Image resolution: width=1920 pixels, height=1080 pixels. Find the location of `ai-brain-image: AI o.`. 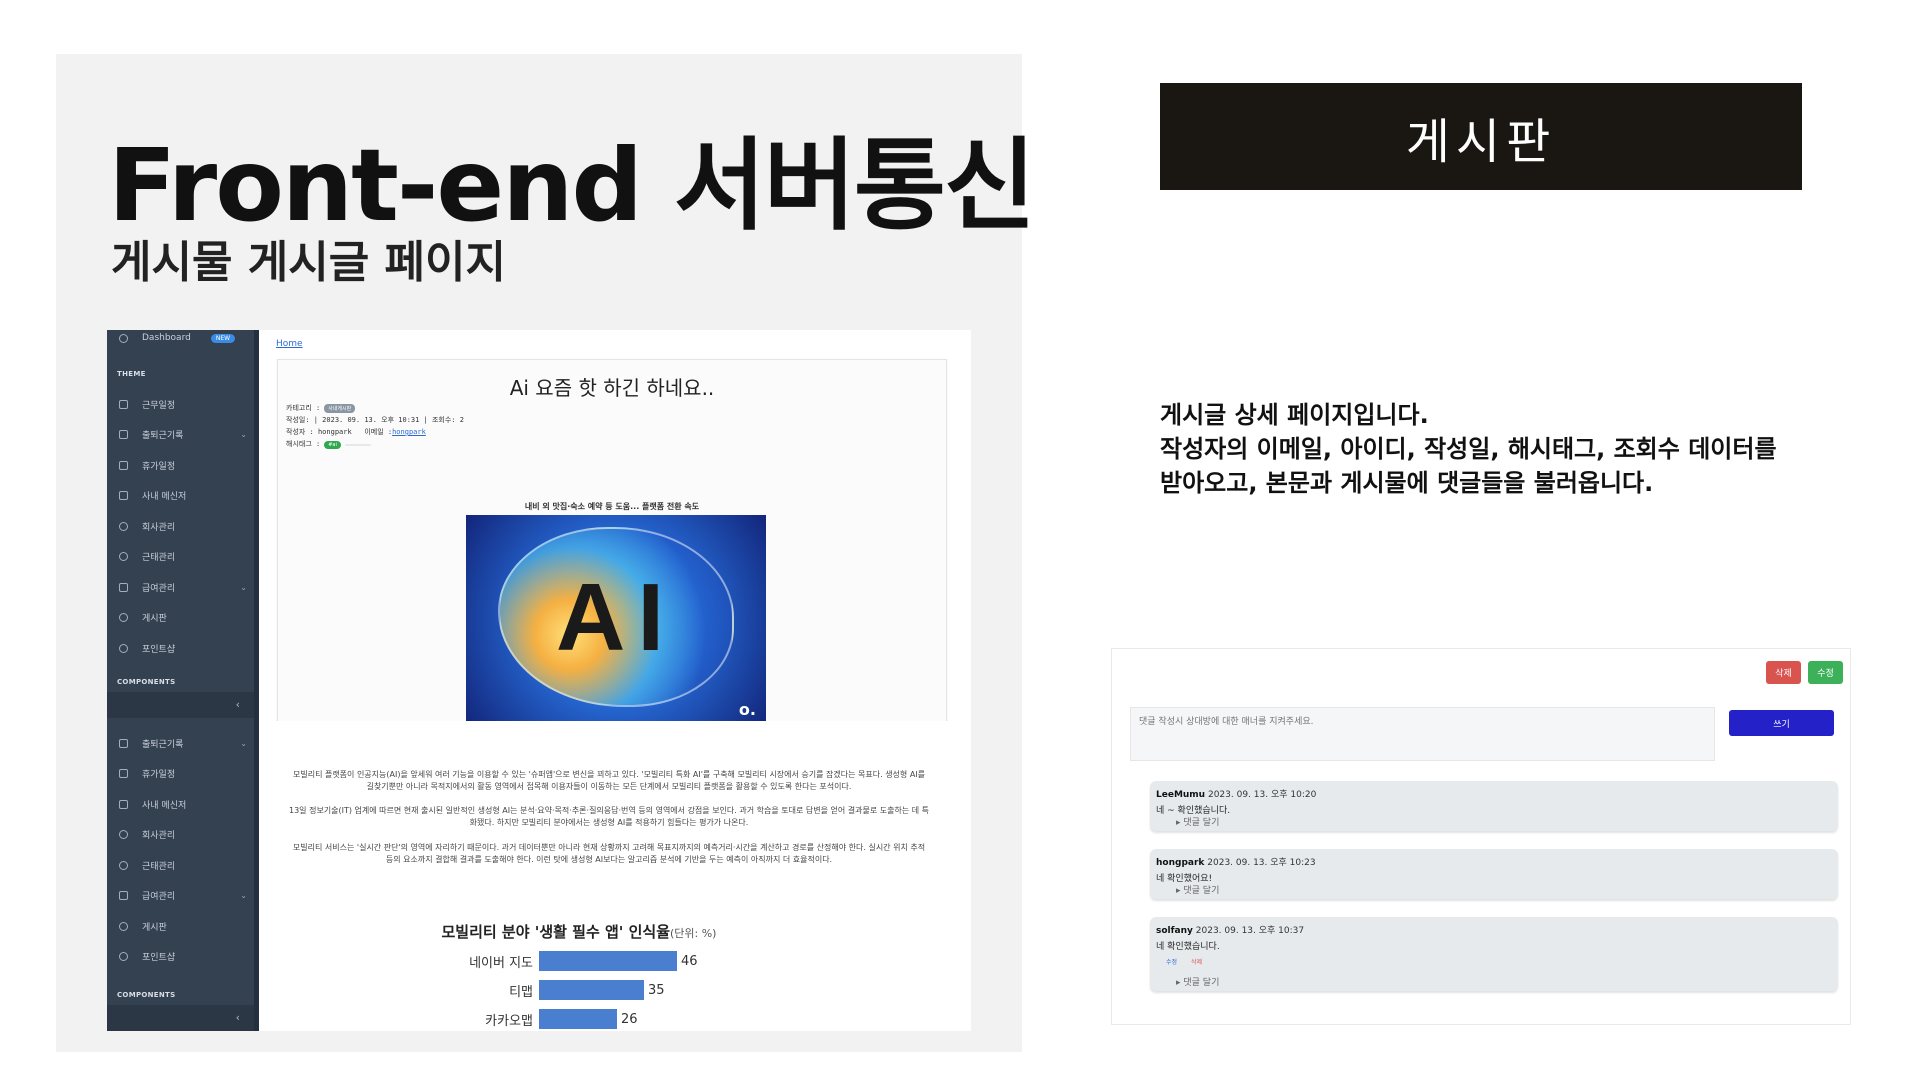

ai-brain-image: AI o. is located at coordinates (616, 618).